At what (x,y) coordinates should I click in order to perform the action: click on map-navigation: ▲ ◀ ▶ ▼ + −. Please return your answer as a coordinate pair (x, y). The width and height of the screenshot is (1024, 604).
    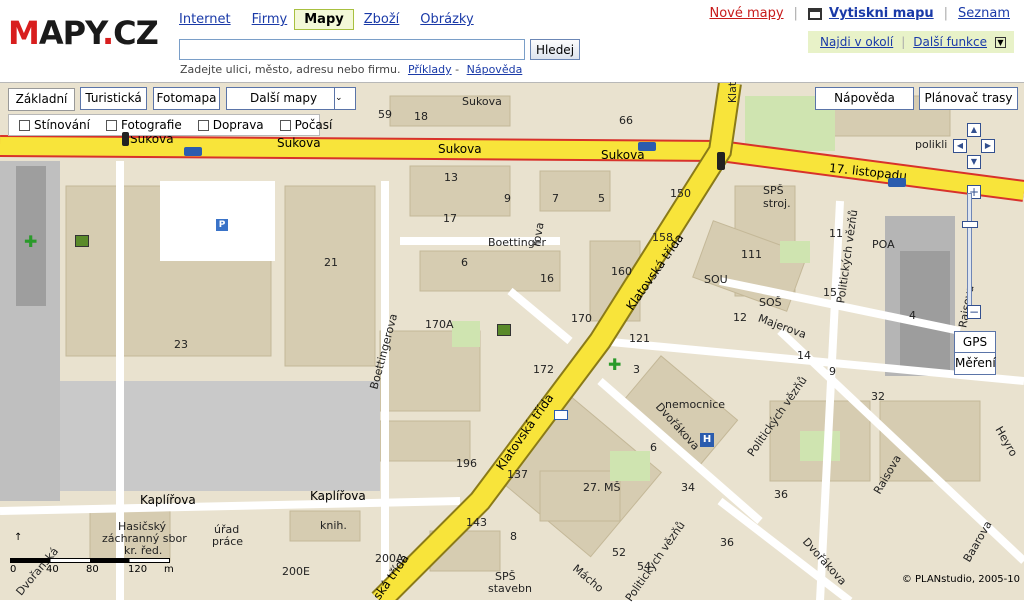
    Looking at the image, I should click on (975, 226).